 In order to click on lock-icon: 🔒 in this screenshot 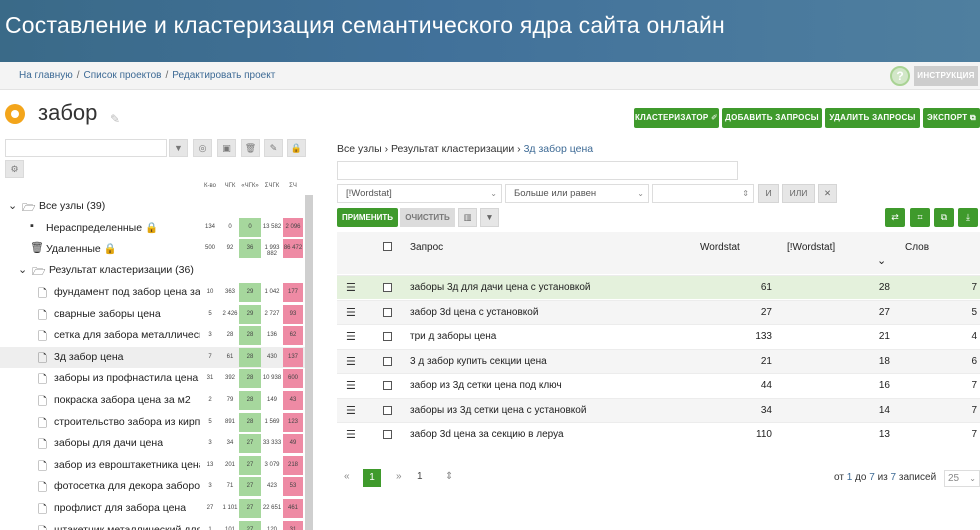, I will do `click(296, 148)`.